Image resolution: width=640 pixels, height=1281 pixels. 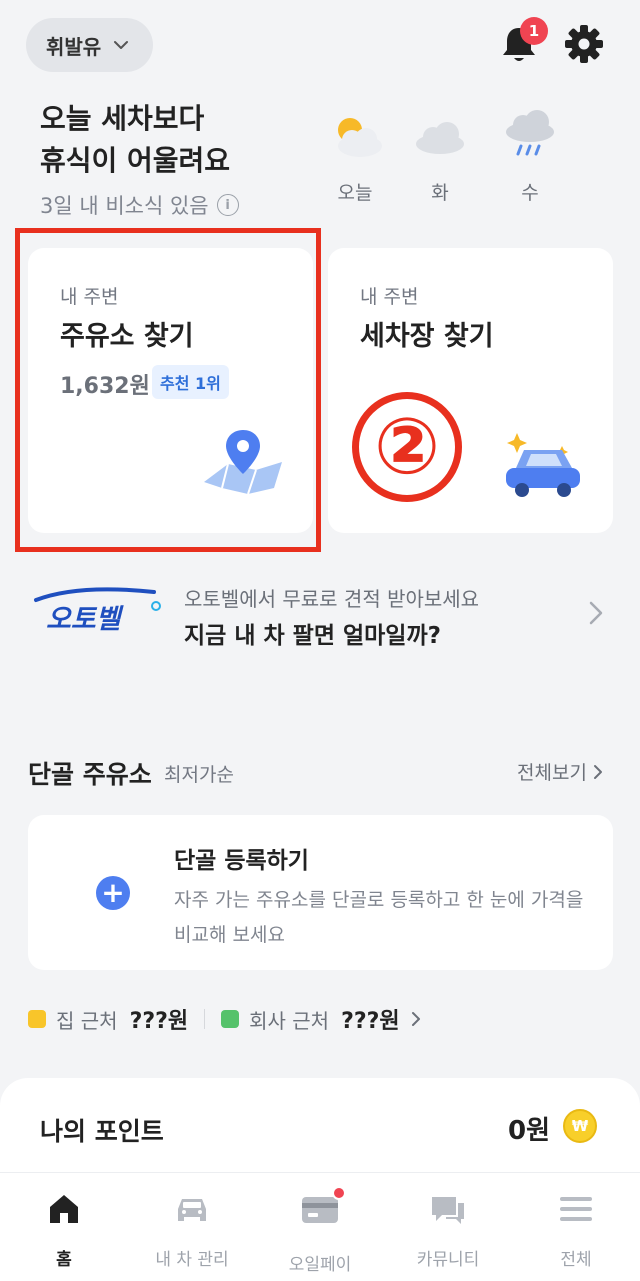 What do you see at coordinates (534, 31) in the screenshot?
I see `notification-badge: 1` at bounding box center [534, 31].